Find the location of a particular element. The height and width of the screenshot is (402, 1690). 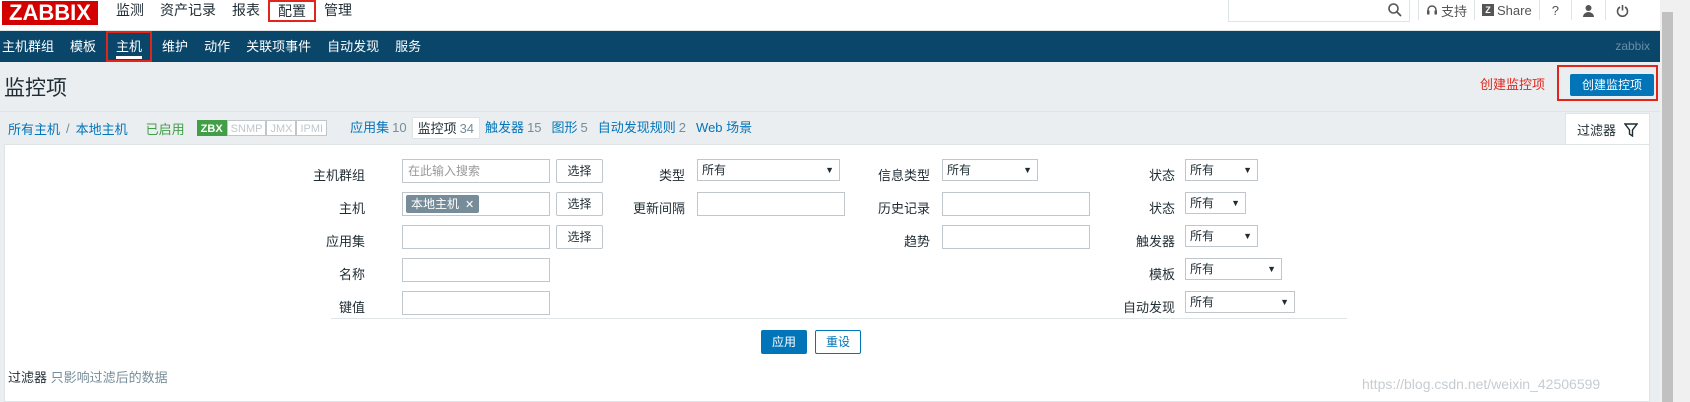

trend-label: 趋势 is located at coordinates (916, 241).